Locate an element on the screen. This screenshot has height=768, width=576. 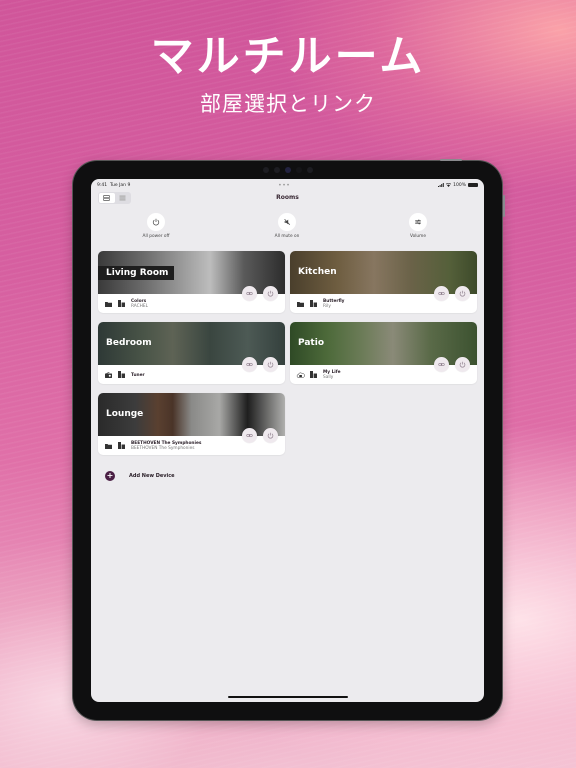
add-new-device-button: + Add New Device is located at coordinates (140, 476).